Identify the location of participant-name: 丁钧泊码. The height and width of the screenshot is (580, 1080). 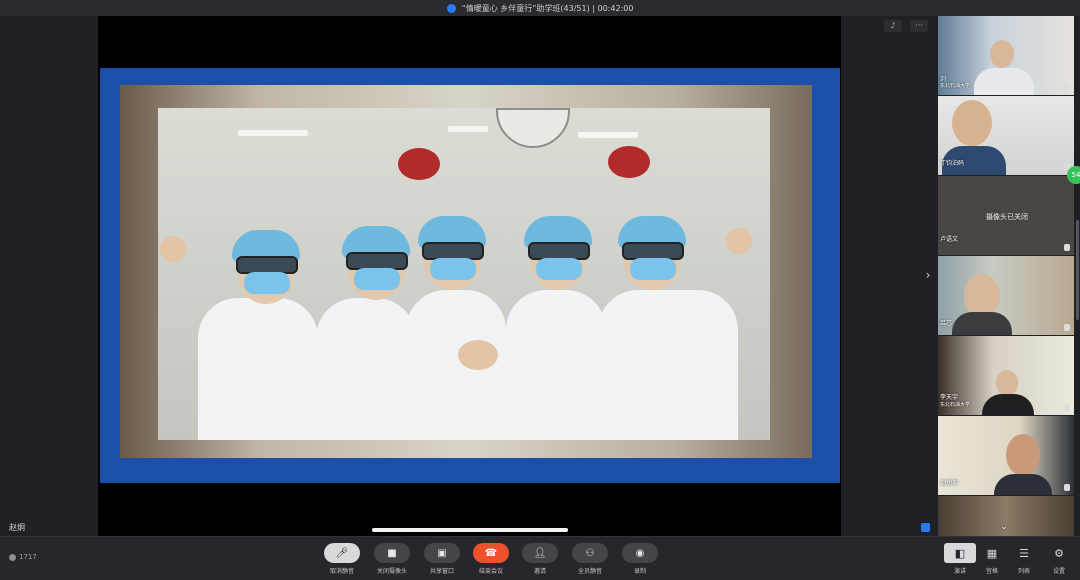
(952, 163).